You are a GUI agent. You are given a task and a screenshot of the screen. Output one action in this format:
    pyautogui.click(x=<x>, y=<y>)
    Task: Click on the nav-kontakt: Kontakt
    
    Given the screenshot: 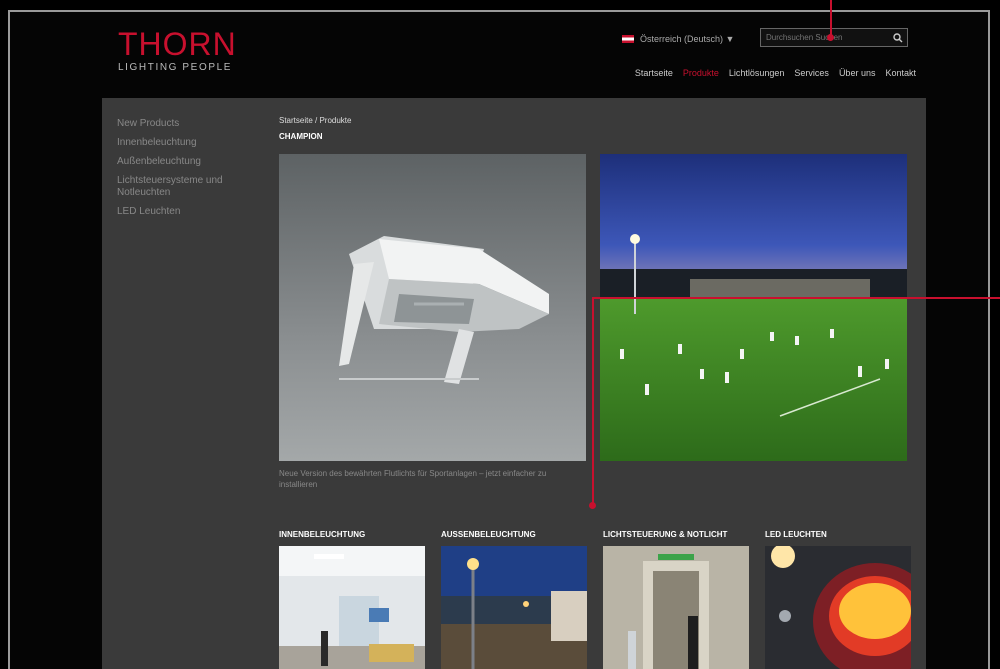 What is the action you would take?
    pyautogui.click(x=900, y=73)
    